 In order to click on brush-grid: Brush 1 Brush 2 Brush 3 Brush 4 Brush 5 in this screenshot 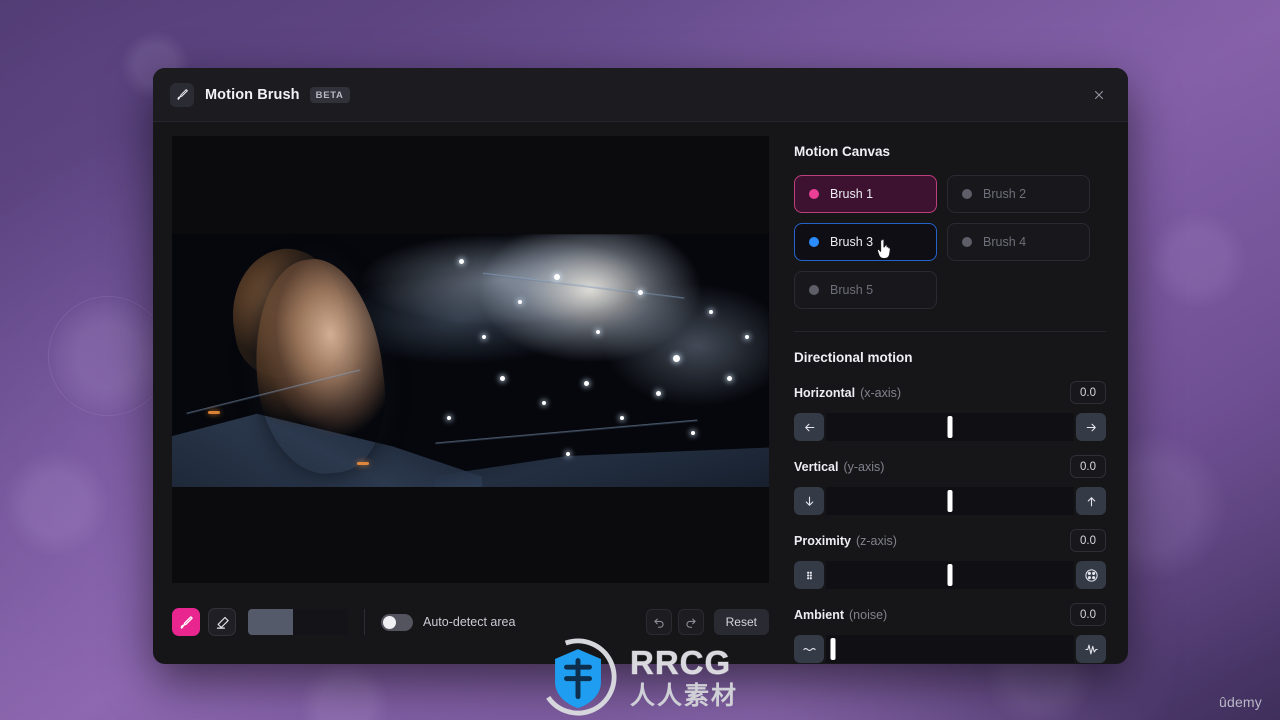, I will do `click(950, 242)`.